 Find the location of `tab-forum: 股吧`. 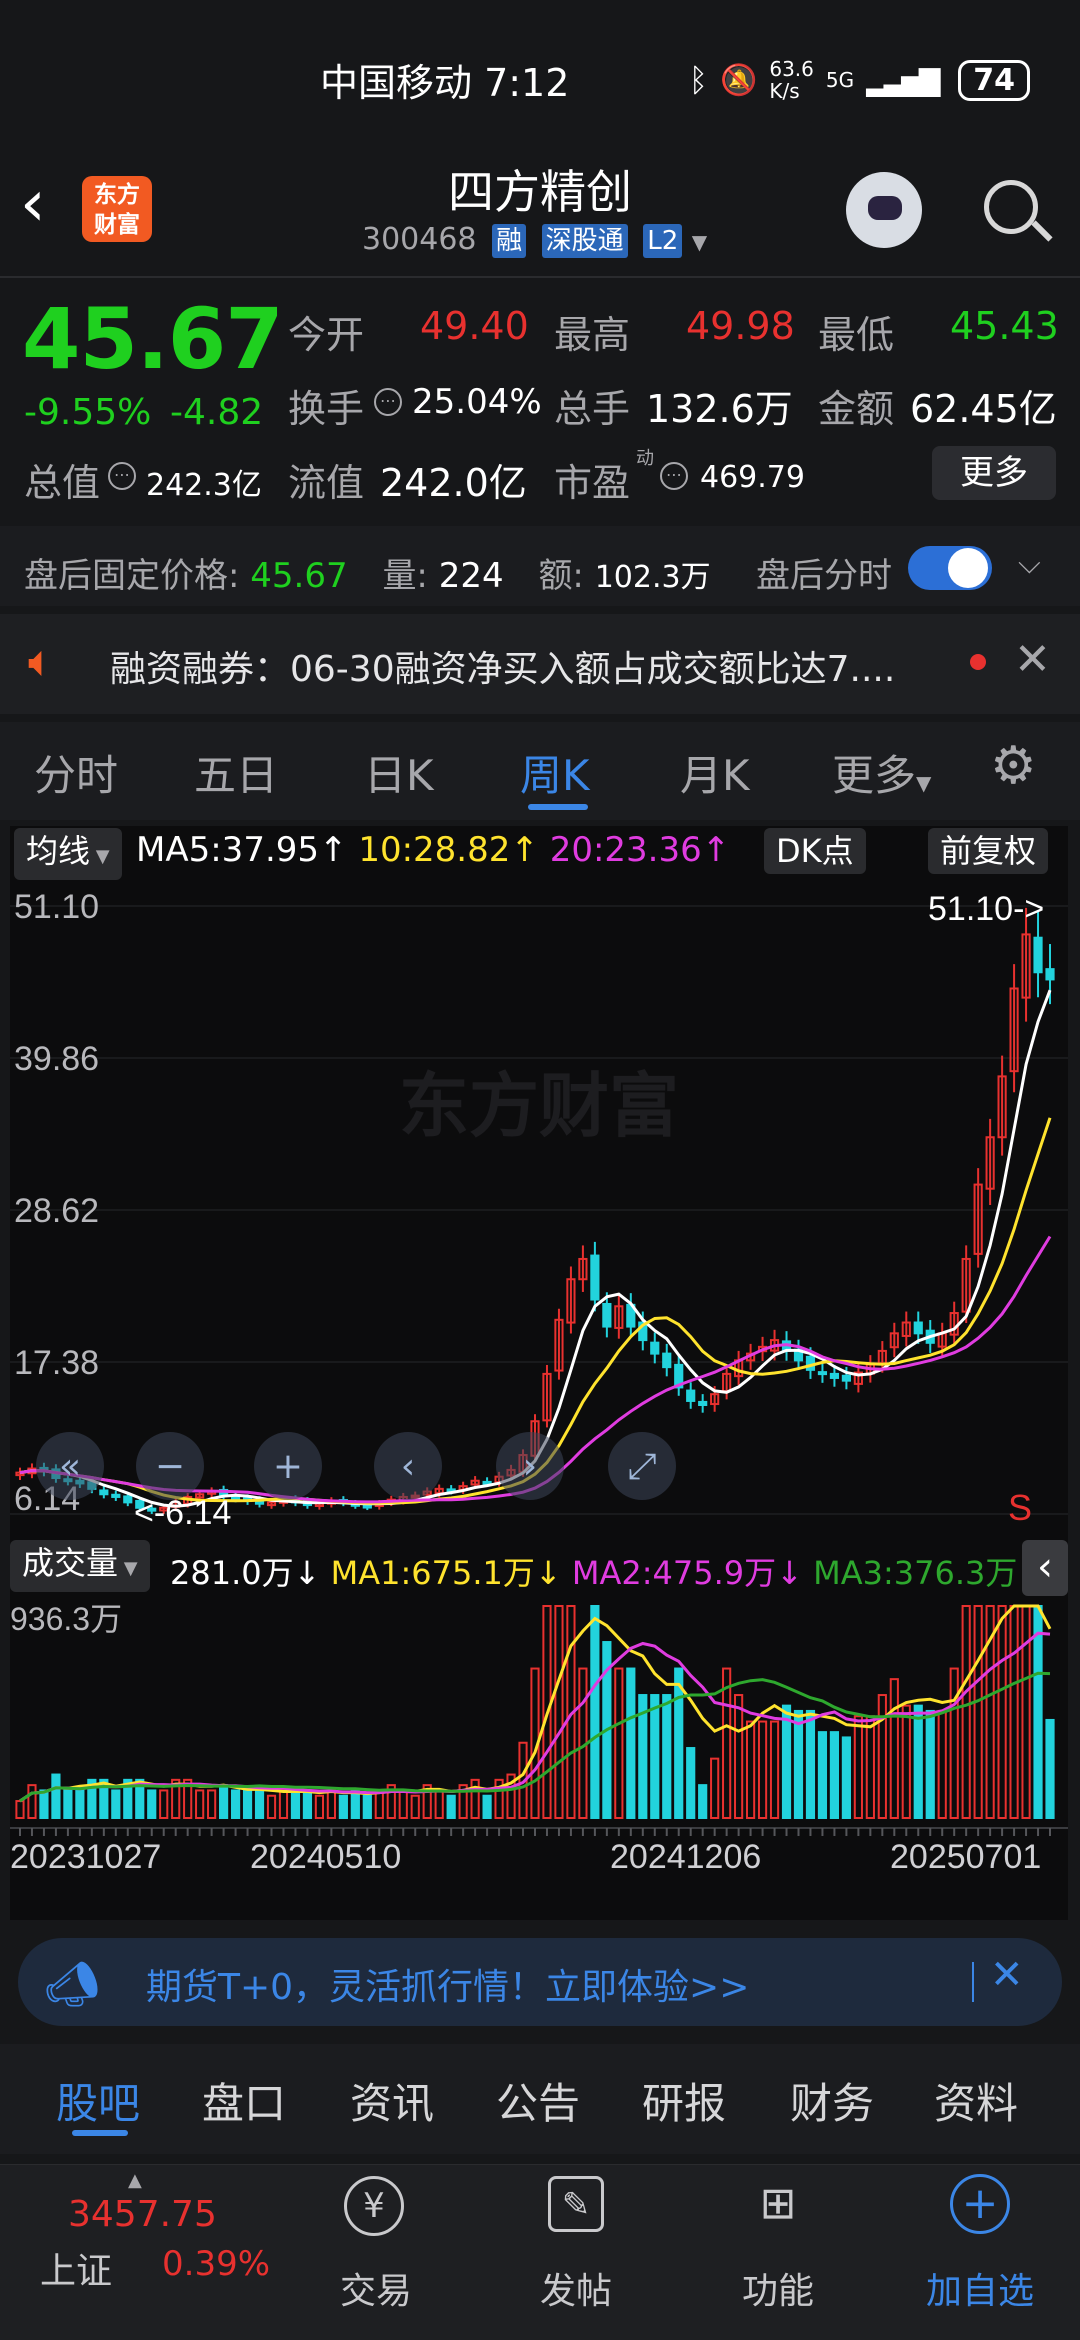

tab-forum: 股吧 is located at coordinates (98, 2100).